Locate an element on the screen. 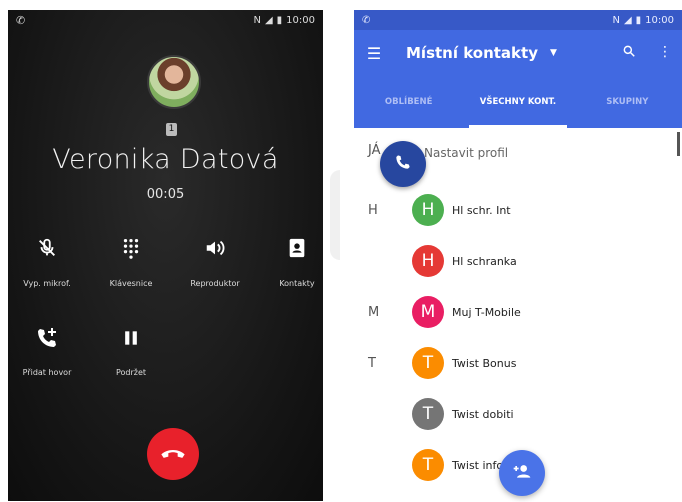  list-item: T Twist dobiti is located at coordinates (518, 414).